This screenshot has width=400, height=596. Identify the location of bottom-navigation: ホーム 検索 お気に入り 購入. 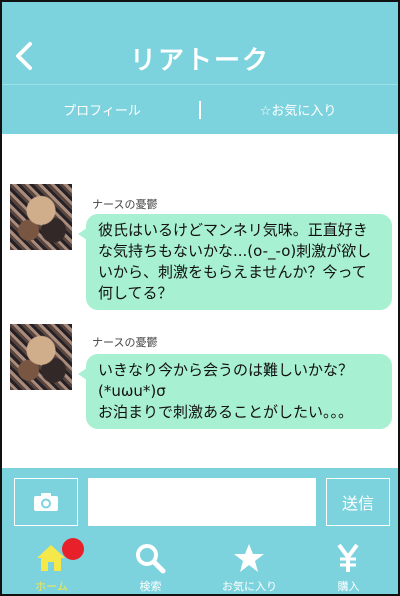
(200, 564).